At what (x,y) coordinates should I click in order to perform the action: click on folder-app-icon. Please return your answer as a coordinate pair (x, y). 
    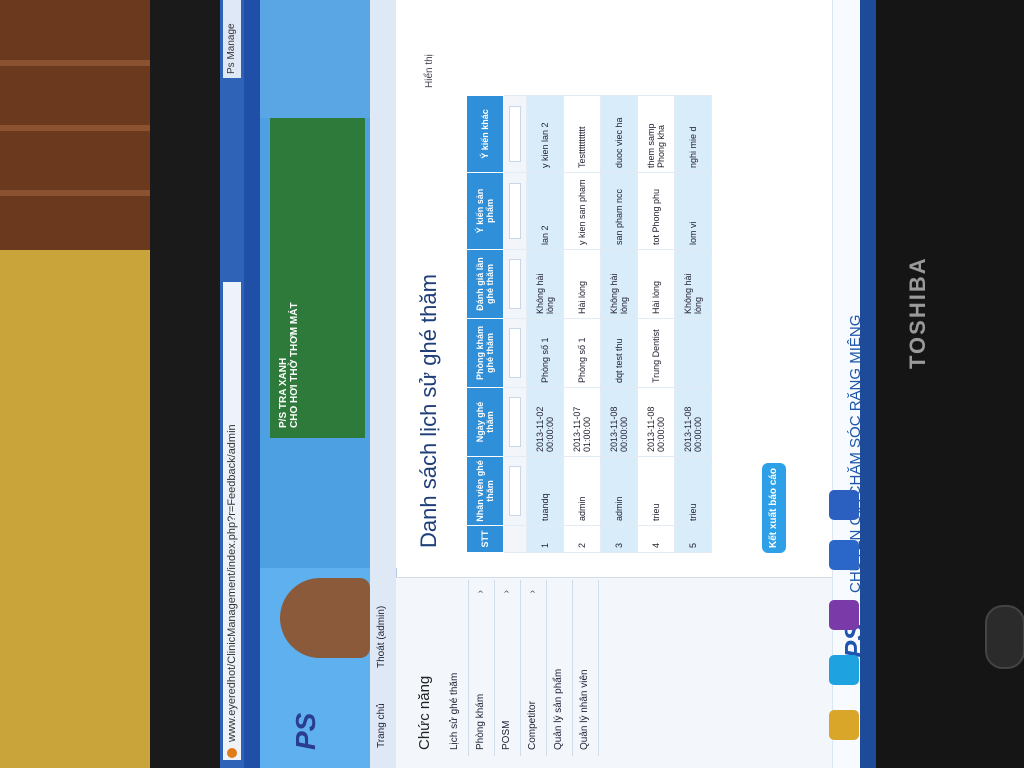
    Looking at the image, I should click on (844, 725).